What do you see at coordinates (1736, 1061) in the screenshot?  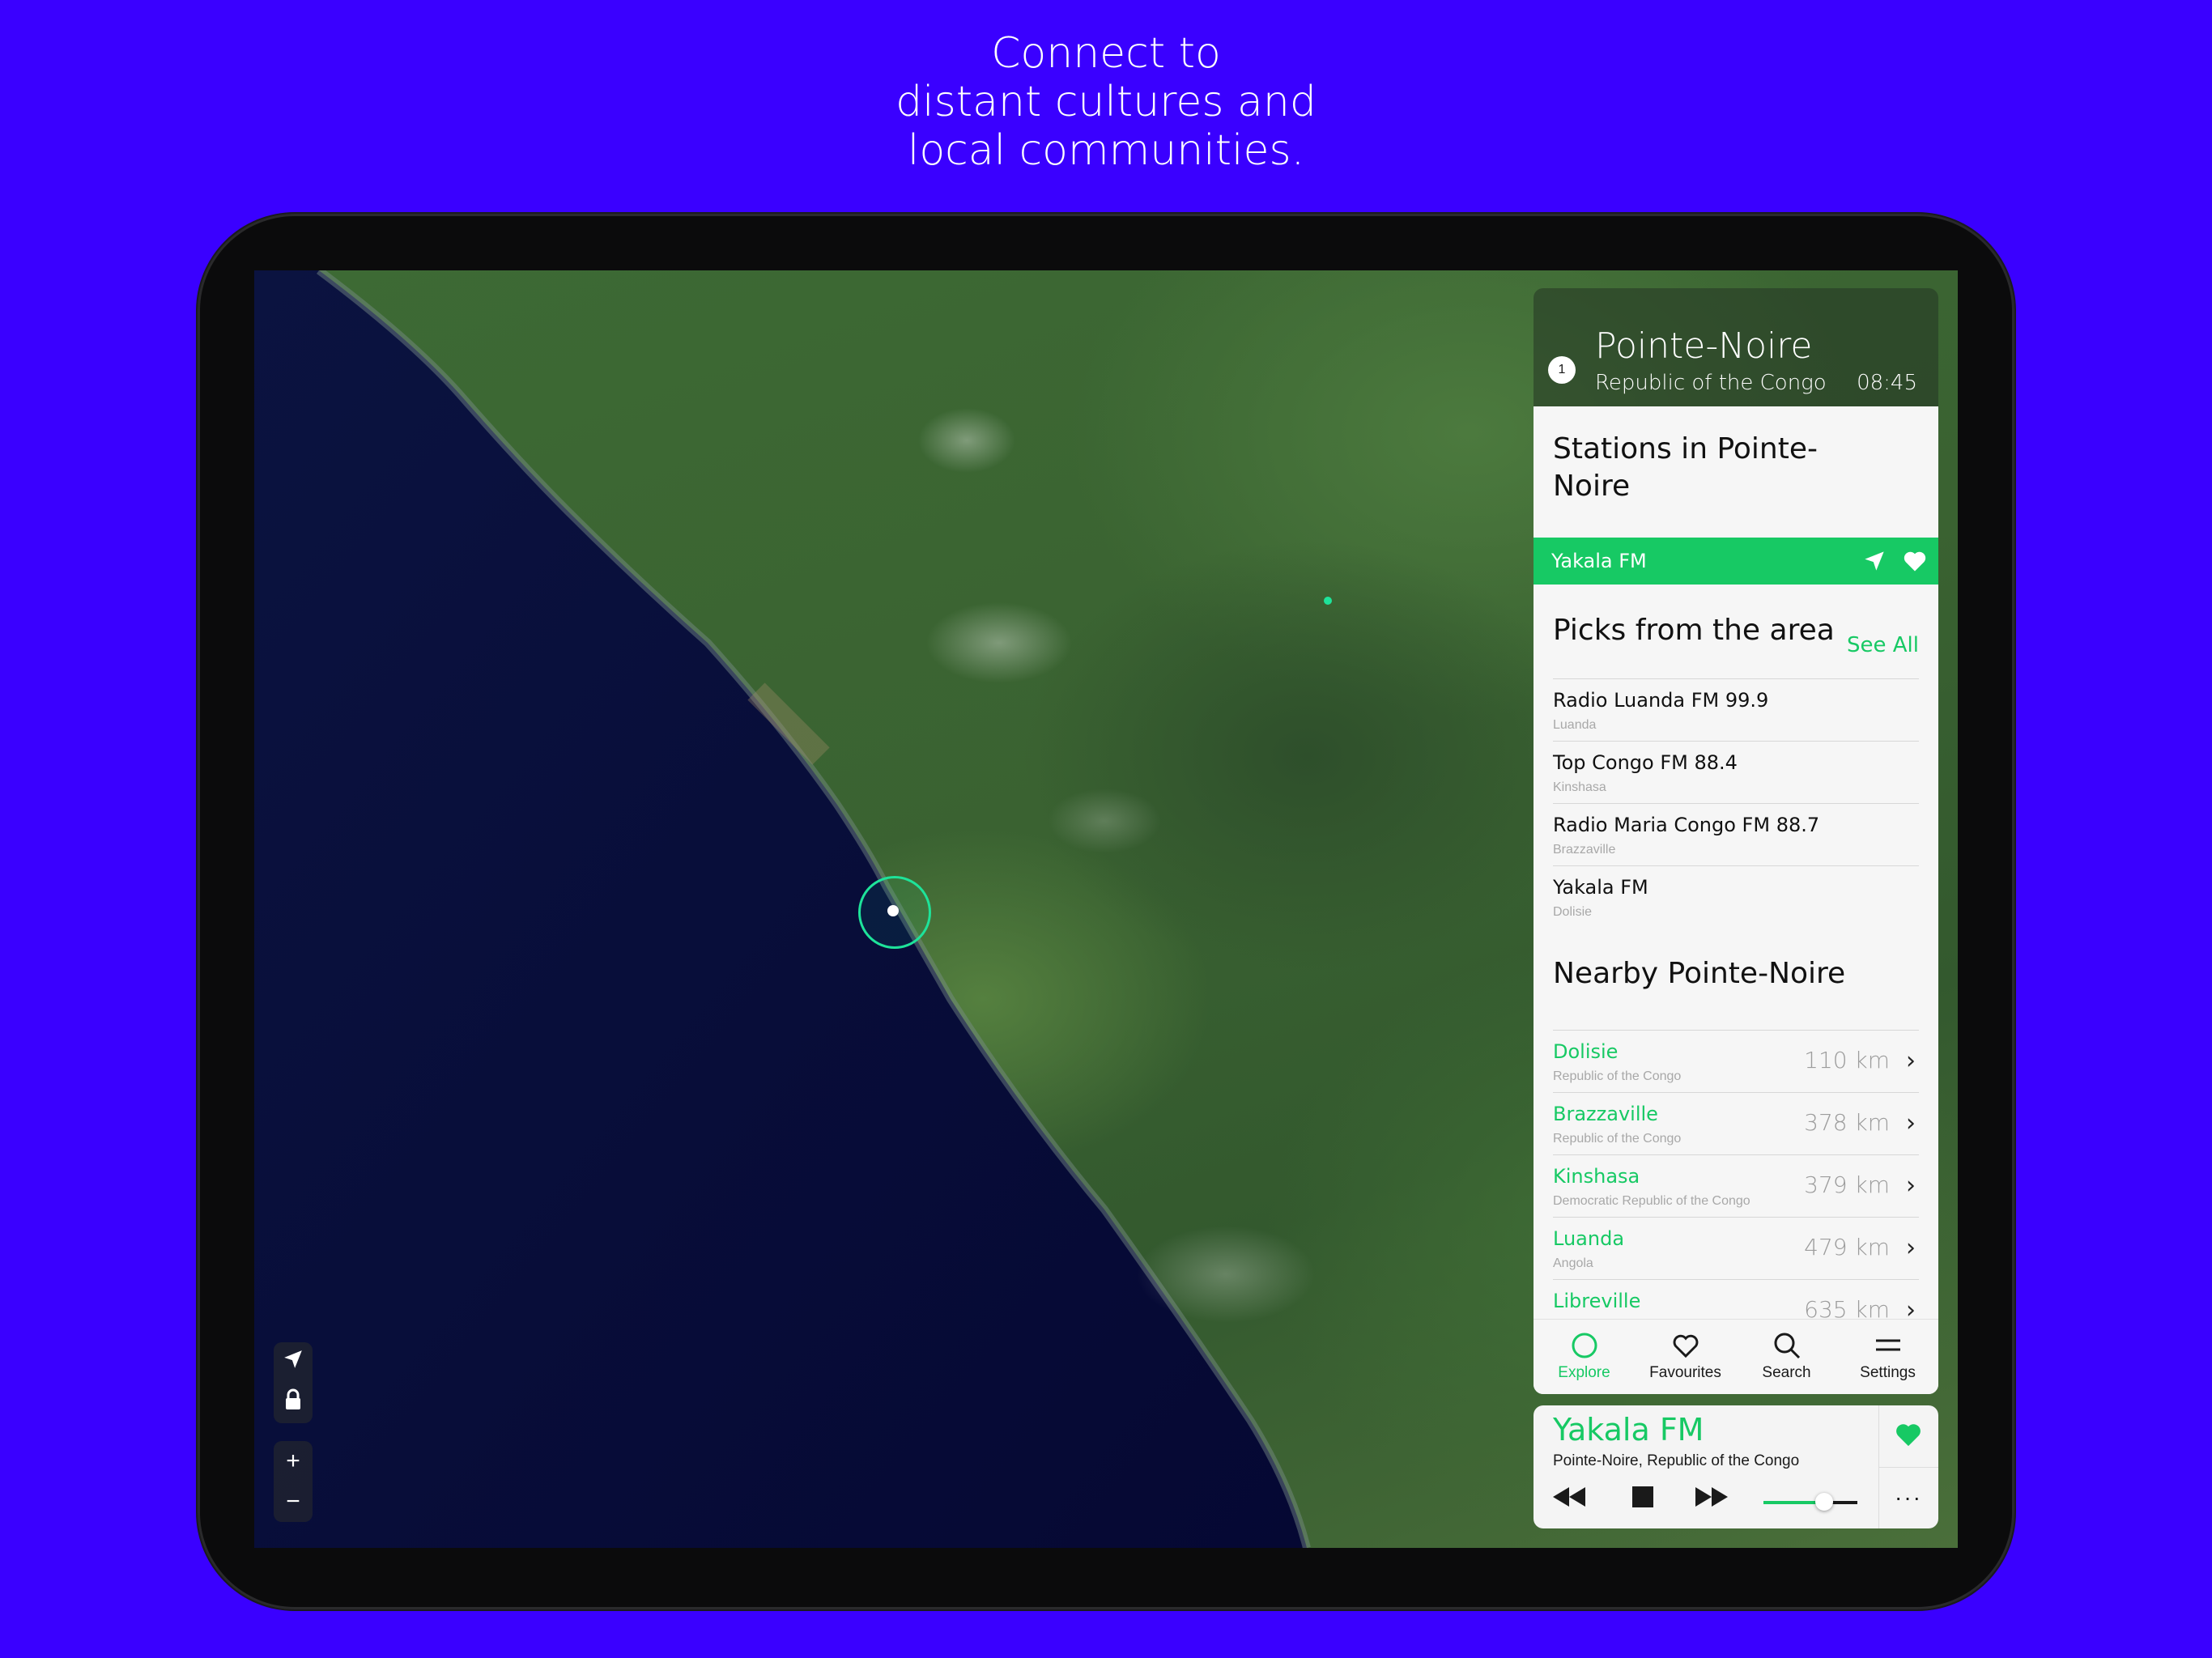 I see `nearby-city-row: Dolisie Republic of the Congo 110 km ›` at bounding box center [1736, 1061].